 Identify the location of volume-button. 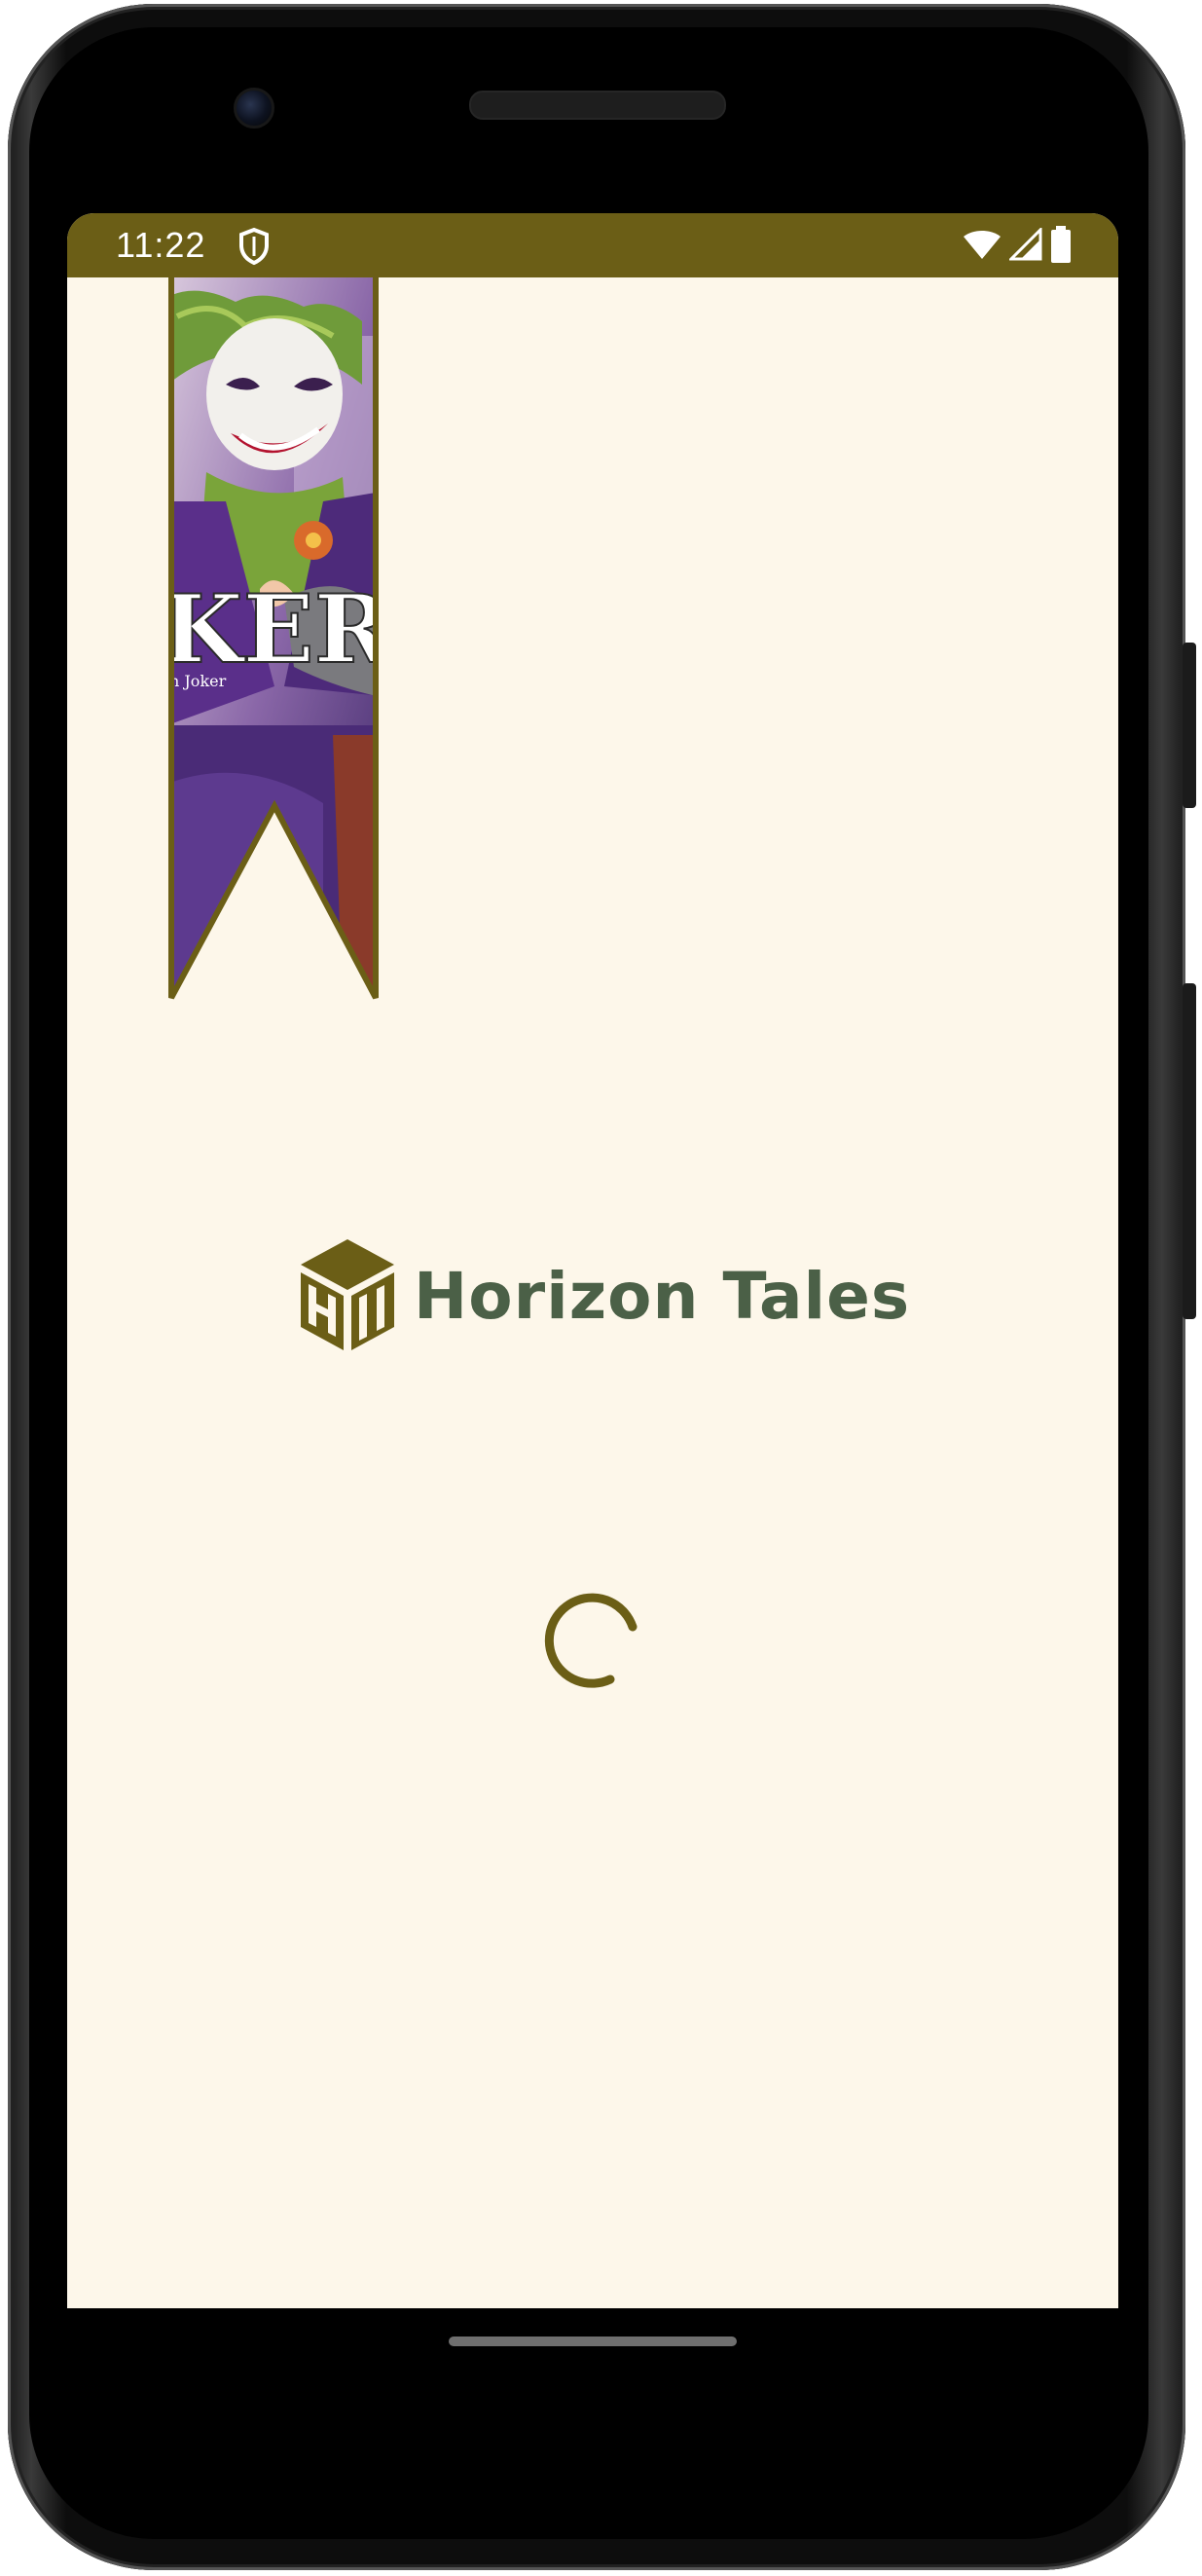
(1189, 1151).